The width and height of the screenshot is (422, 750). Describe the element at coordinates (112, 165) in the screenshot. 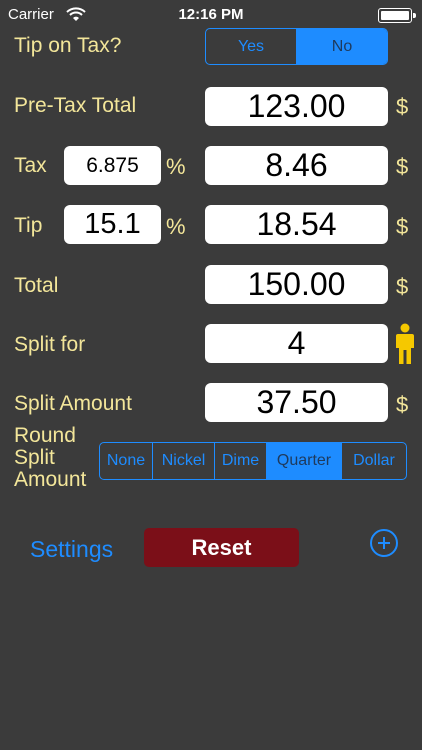

I see `tax-rate-input: 6.875` at that location.